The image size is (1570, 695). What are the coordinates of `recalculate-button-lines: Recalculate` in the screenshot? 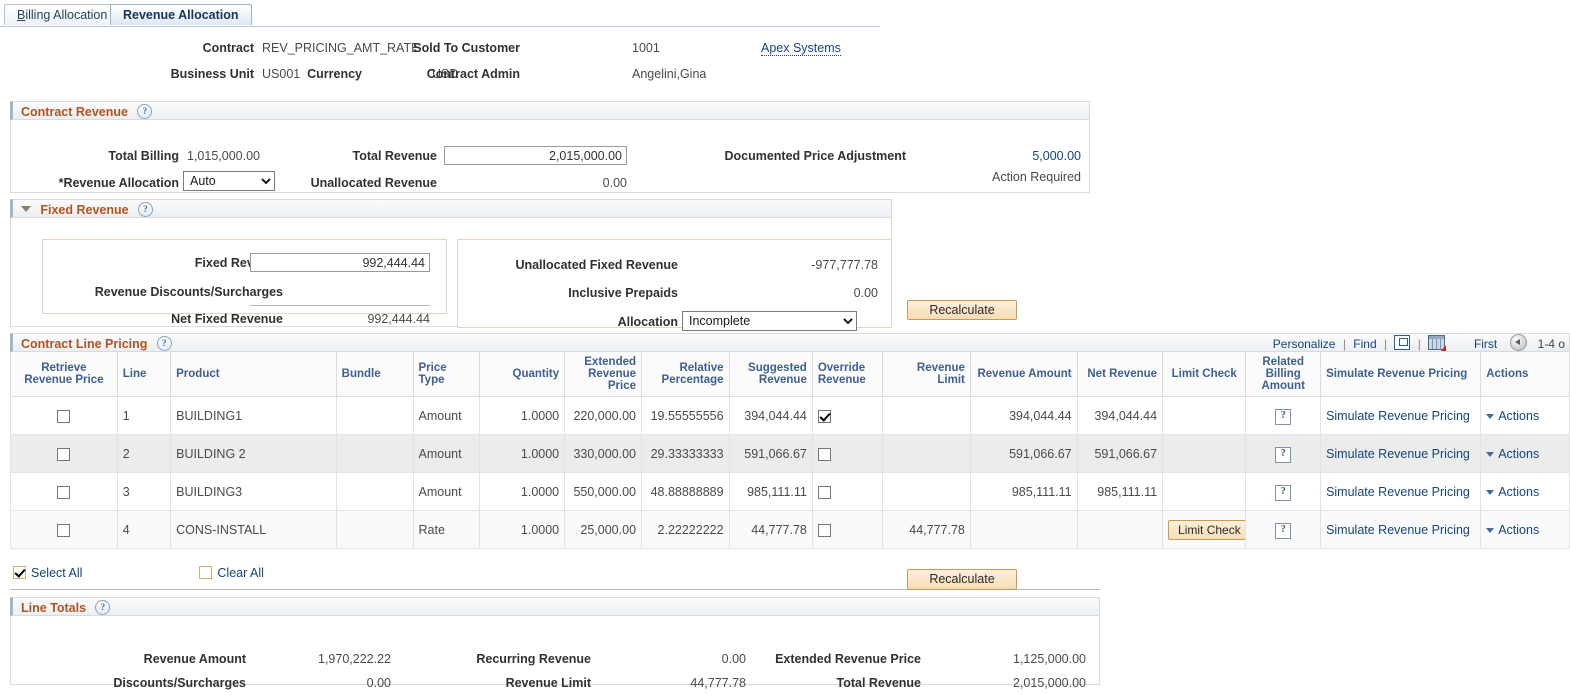 It's located at (962, 579).